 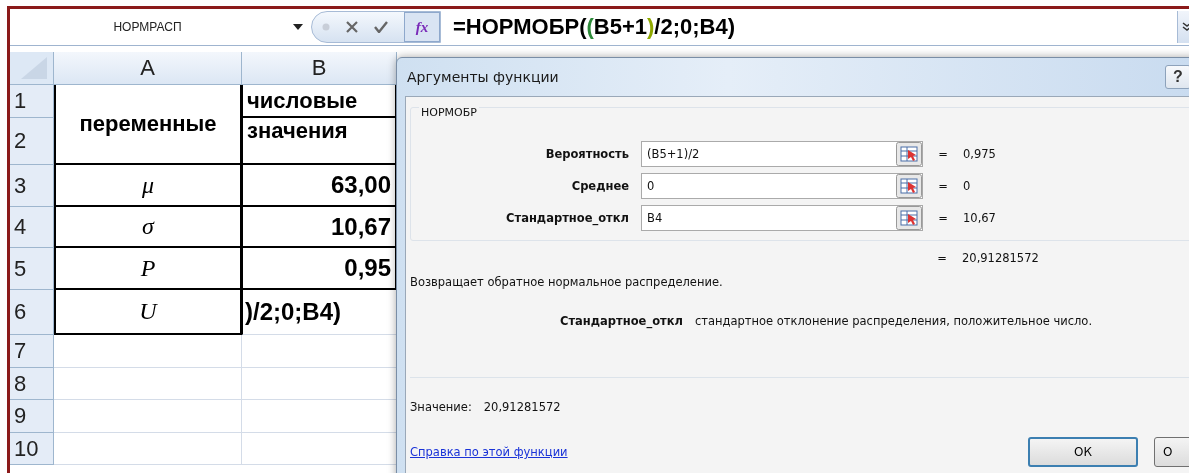 I want to click on formula-result: 20,91281572, so click(x=1000, y=258).